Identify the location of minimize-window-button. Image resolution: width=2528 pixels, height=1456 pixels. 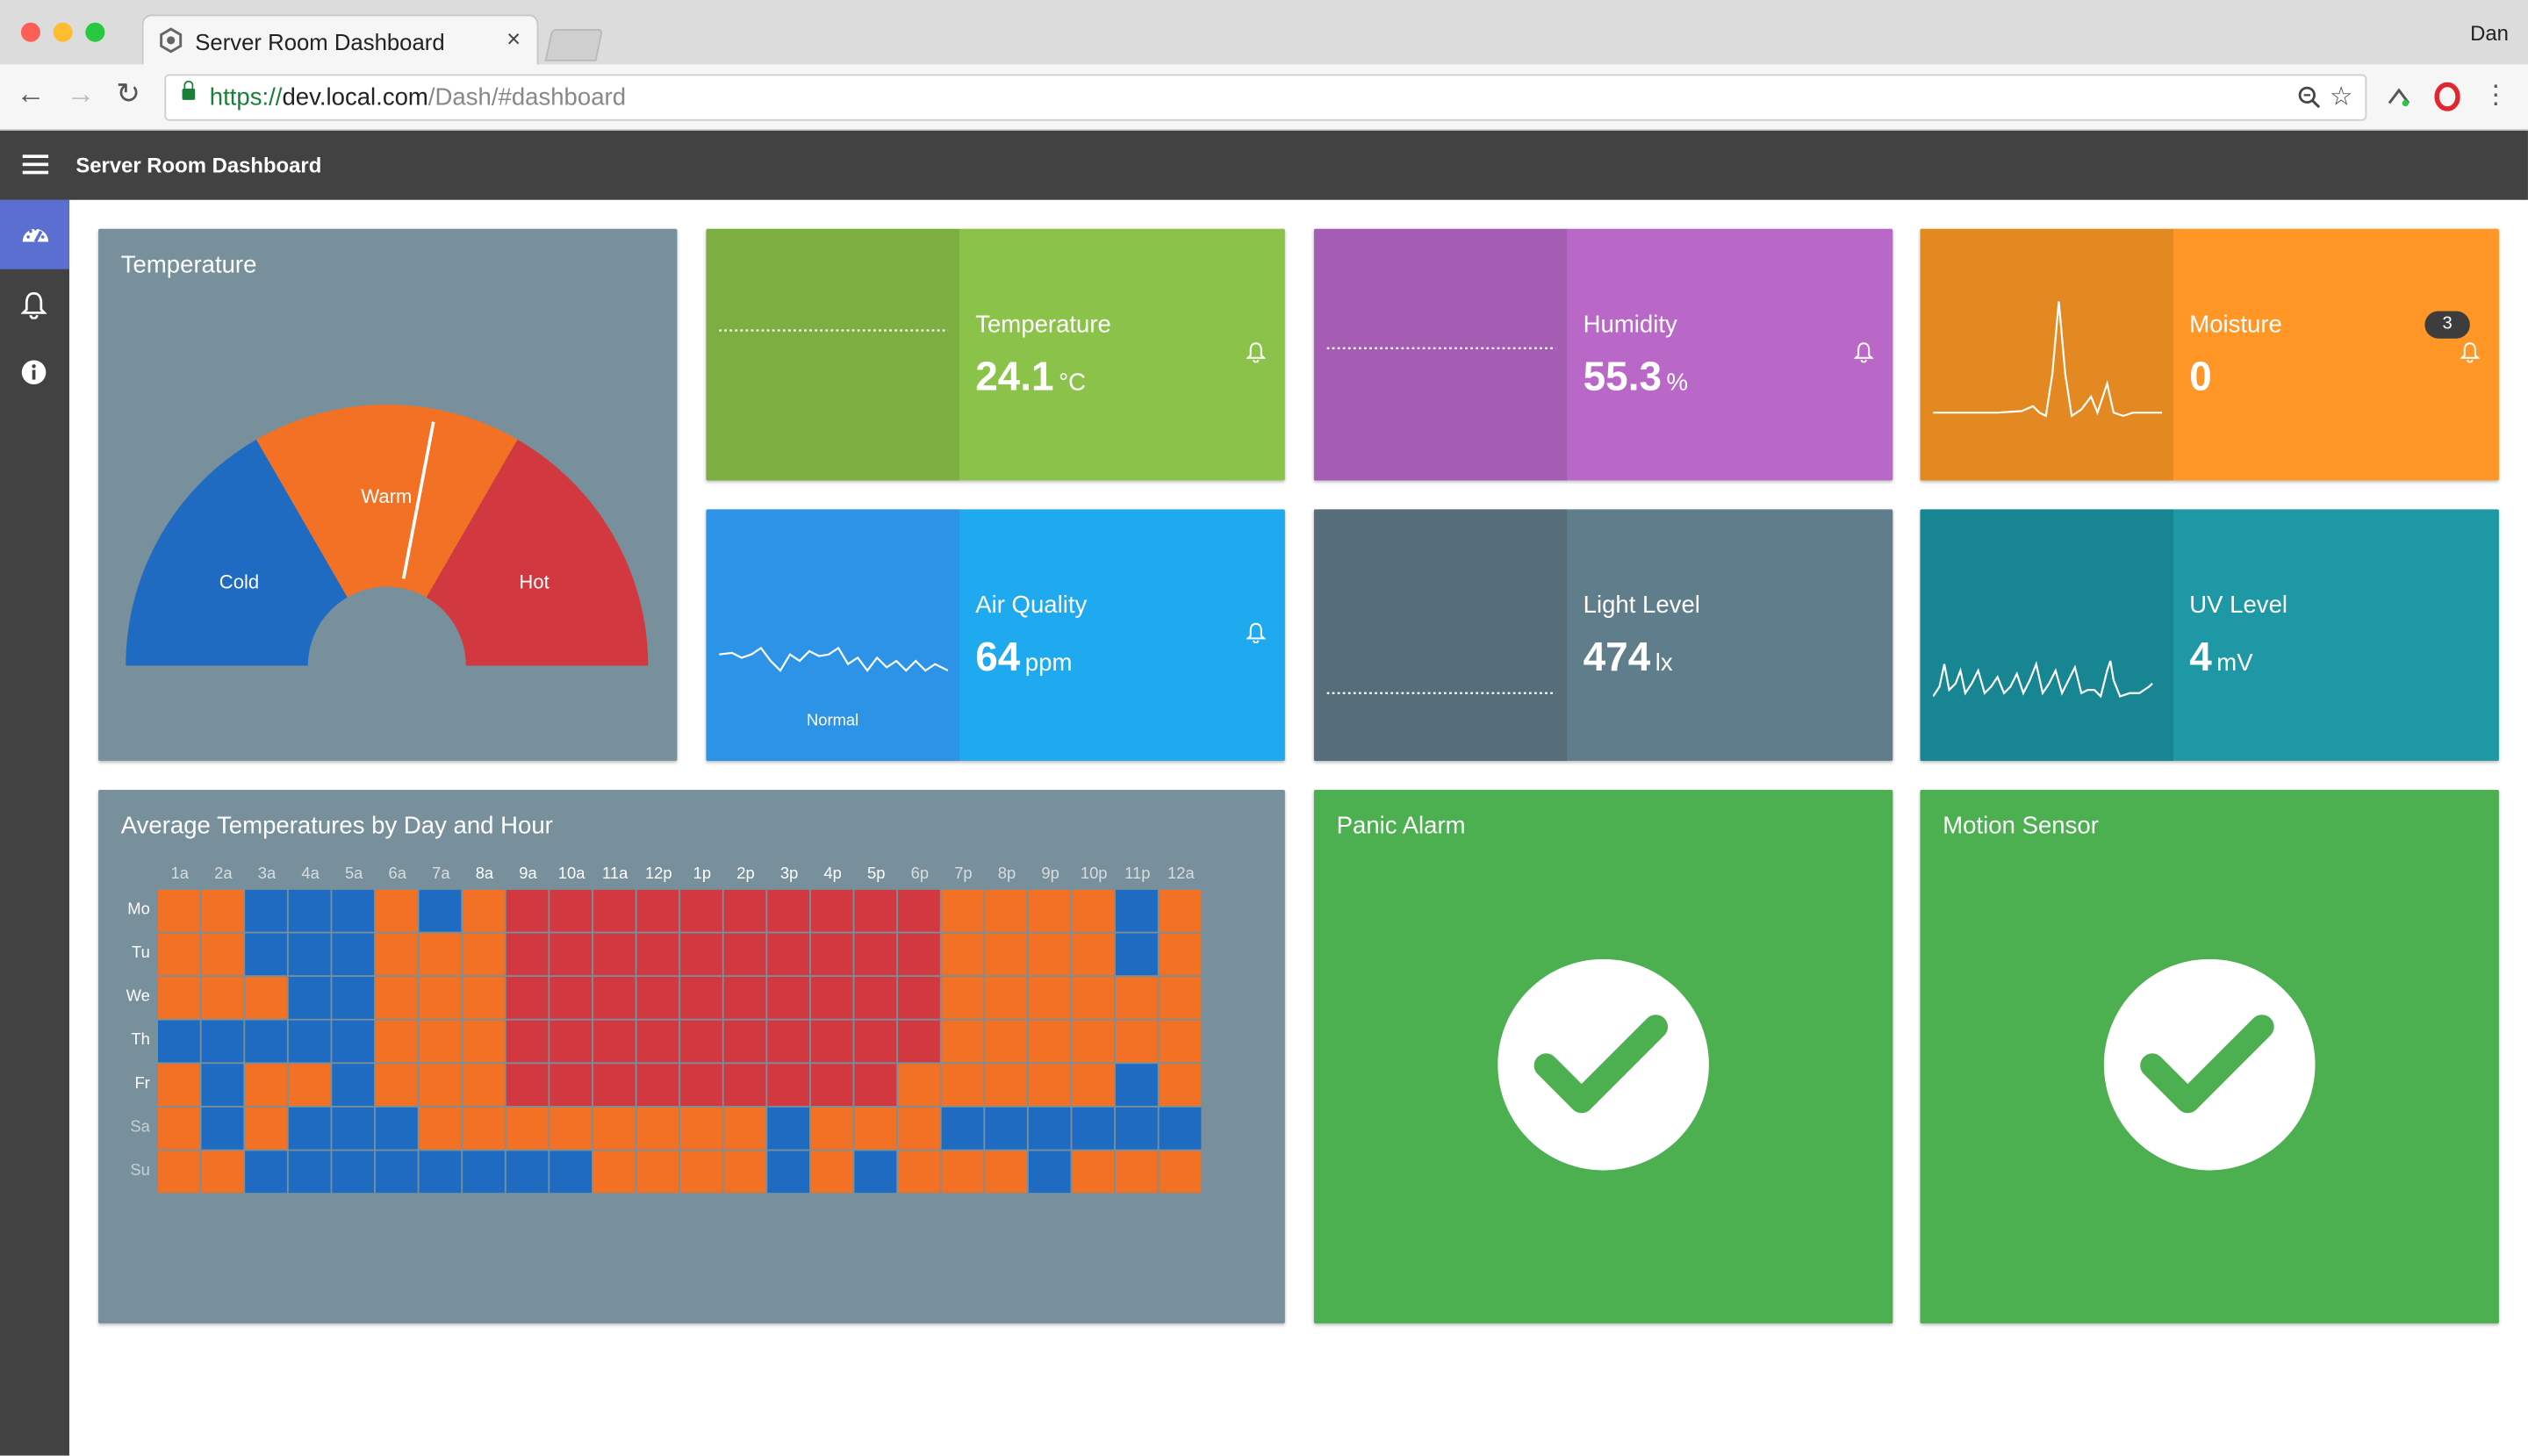
(63, 32).